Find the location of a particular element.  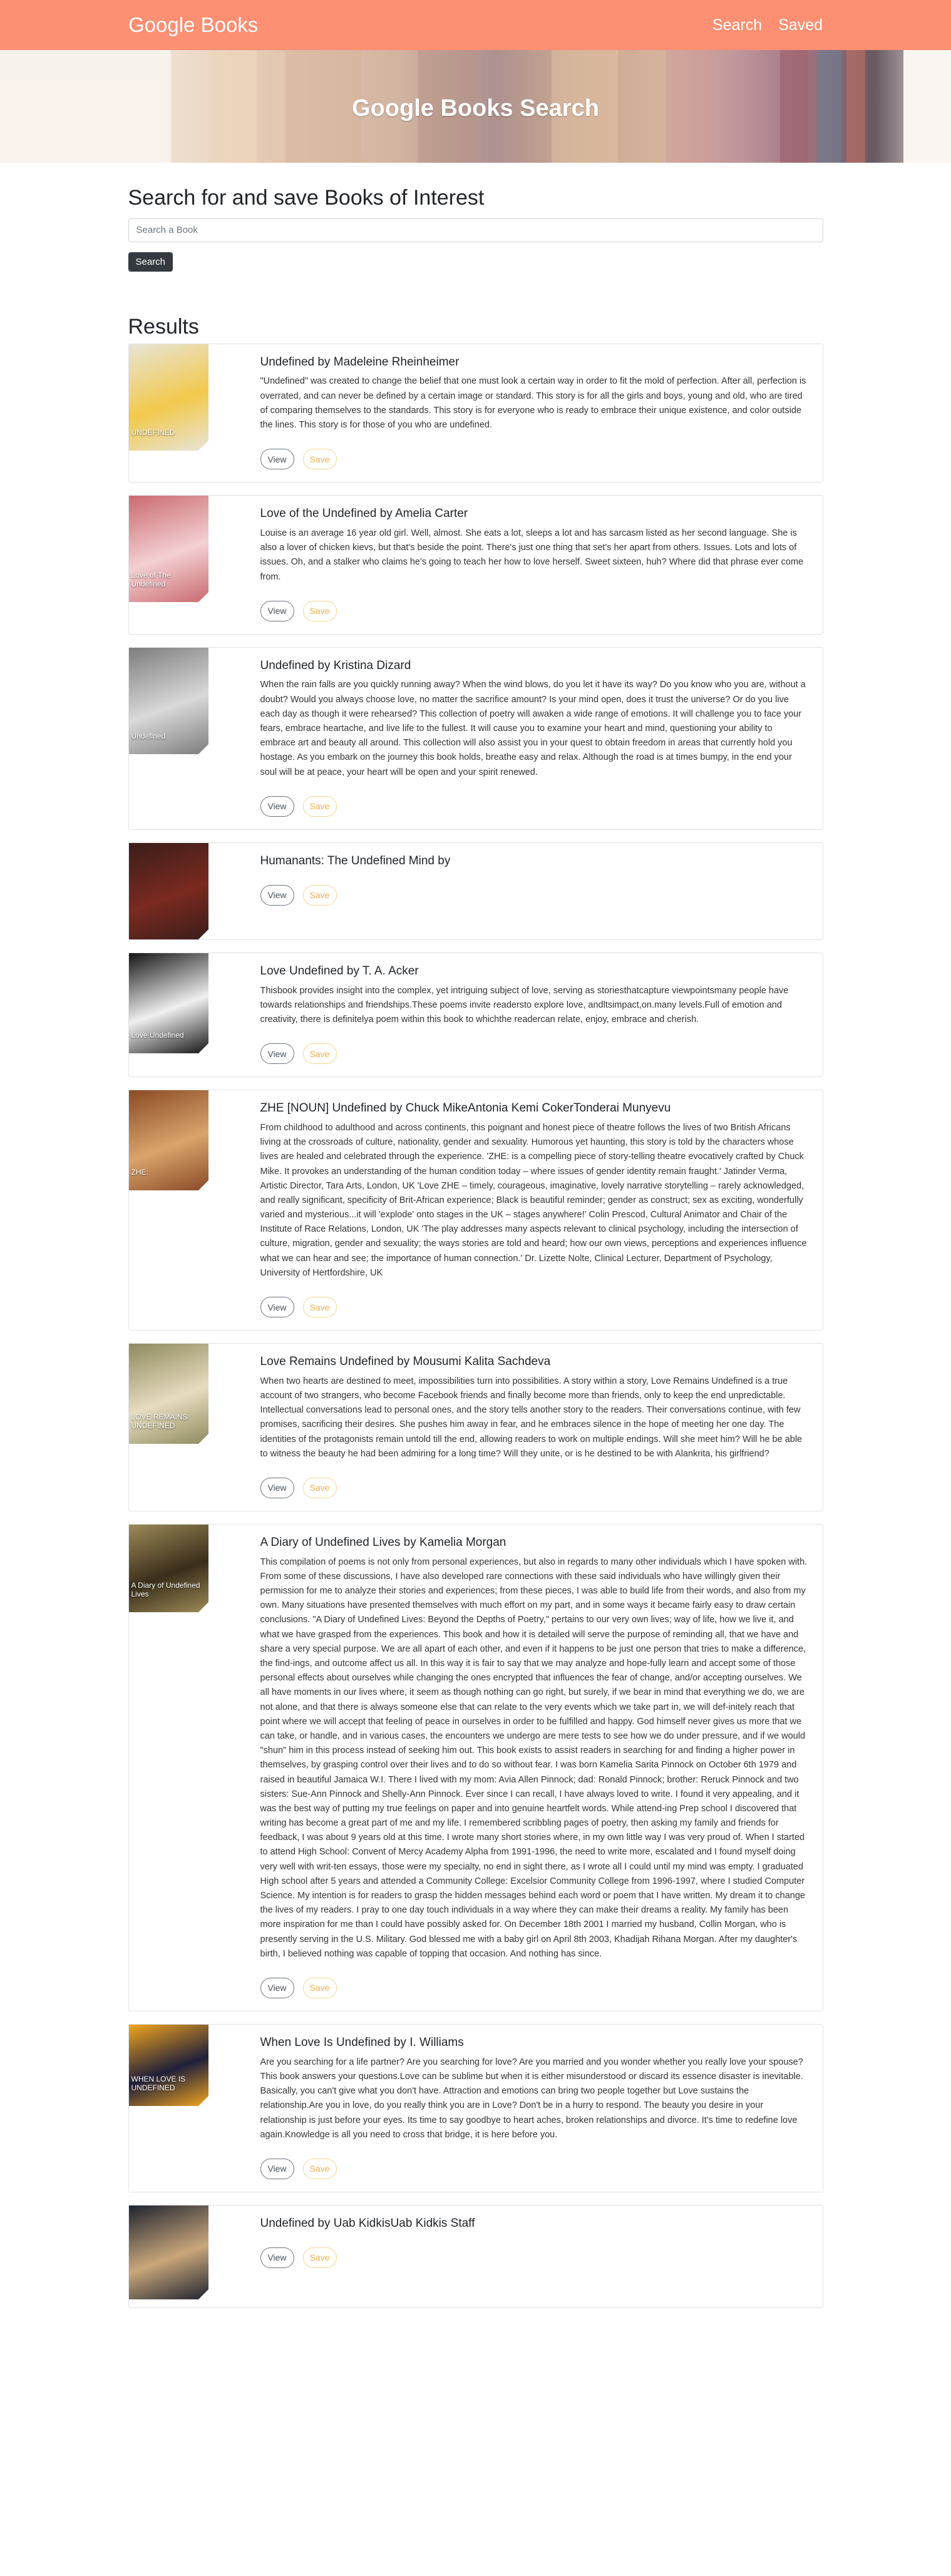

book-title: Love of the Undefined by Amelia Carter is located at coordinates (364, 514).